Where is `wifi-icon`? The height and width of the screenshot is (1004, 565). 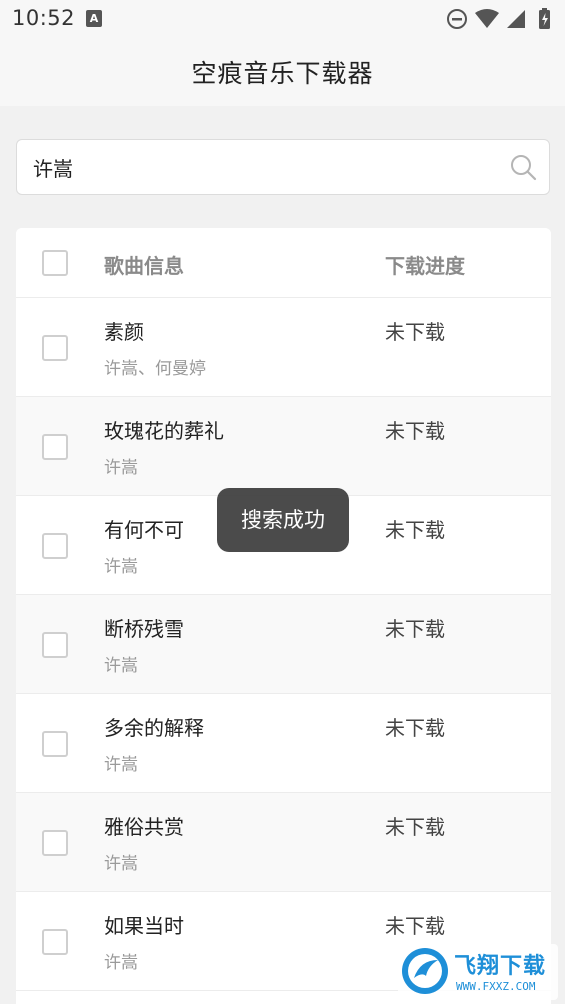 wifi-icon is located at coordinates (487, 18).